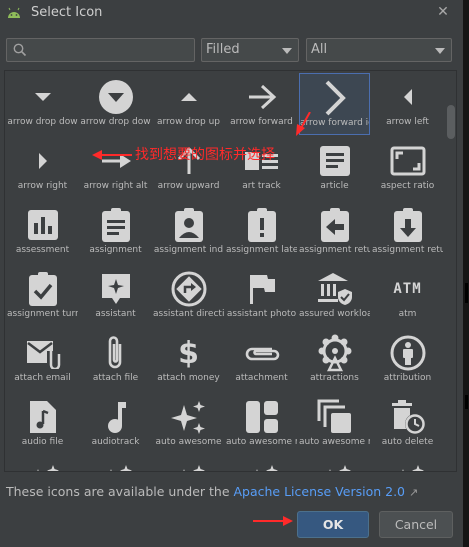 The width and height of the screenshot is (469, 547). I want to click on arrow-forward-icon, so click(262, 97).